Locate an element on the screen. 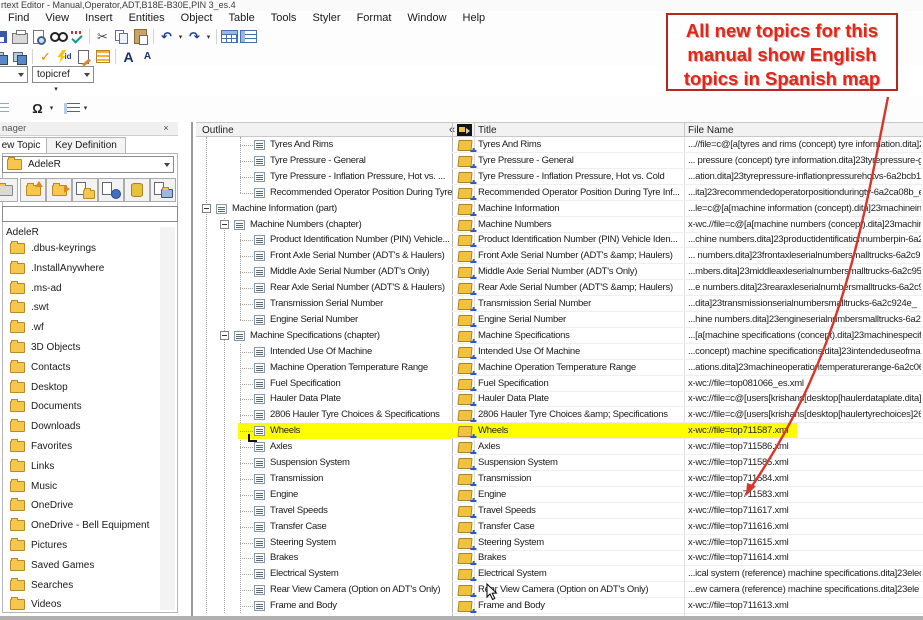 This screenshot has width=923, height=620. title-cell: Transmission is located at coordinates (580, 478).